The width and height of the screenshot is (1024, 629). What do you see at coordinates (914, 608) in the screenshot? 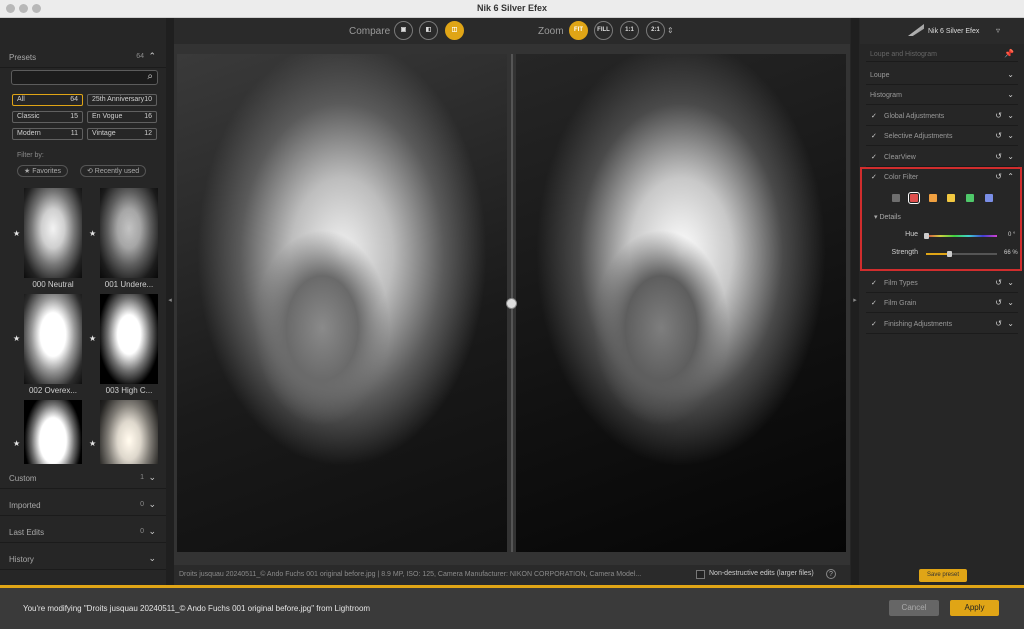
I see `cancel-button: Cancel` at bounding box center [914, 608].